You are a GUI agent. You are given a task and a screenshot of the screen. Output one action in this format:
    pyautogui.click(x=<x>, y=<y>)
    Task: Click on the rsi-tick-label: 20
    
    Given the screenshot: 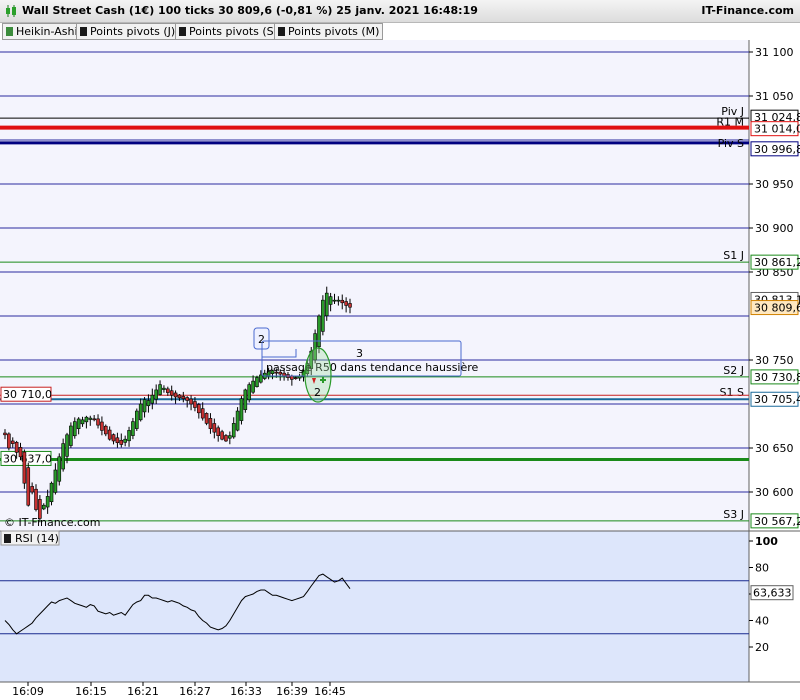 What is the action you would take?
    pyautogui.click(x=762, y=647)
    